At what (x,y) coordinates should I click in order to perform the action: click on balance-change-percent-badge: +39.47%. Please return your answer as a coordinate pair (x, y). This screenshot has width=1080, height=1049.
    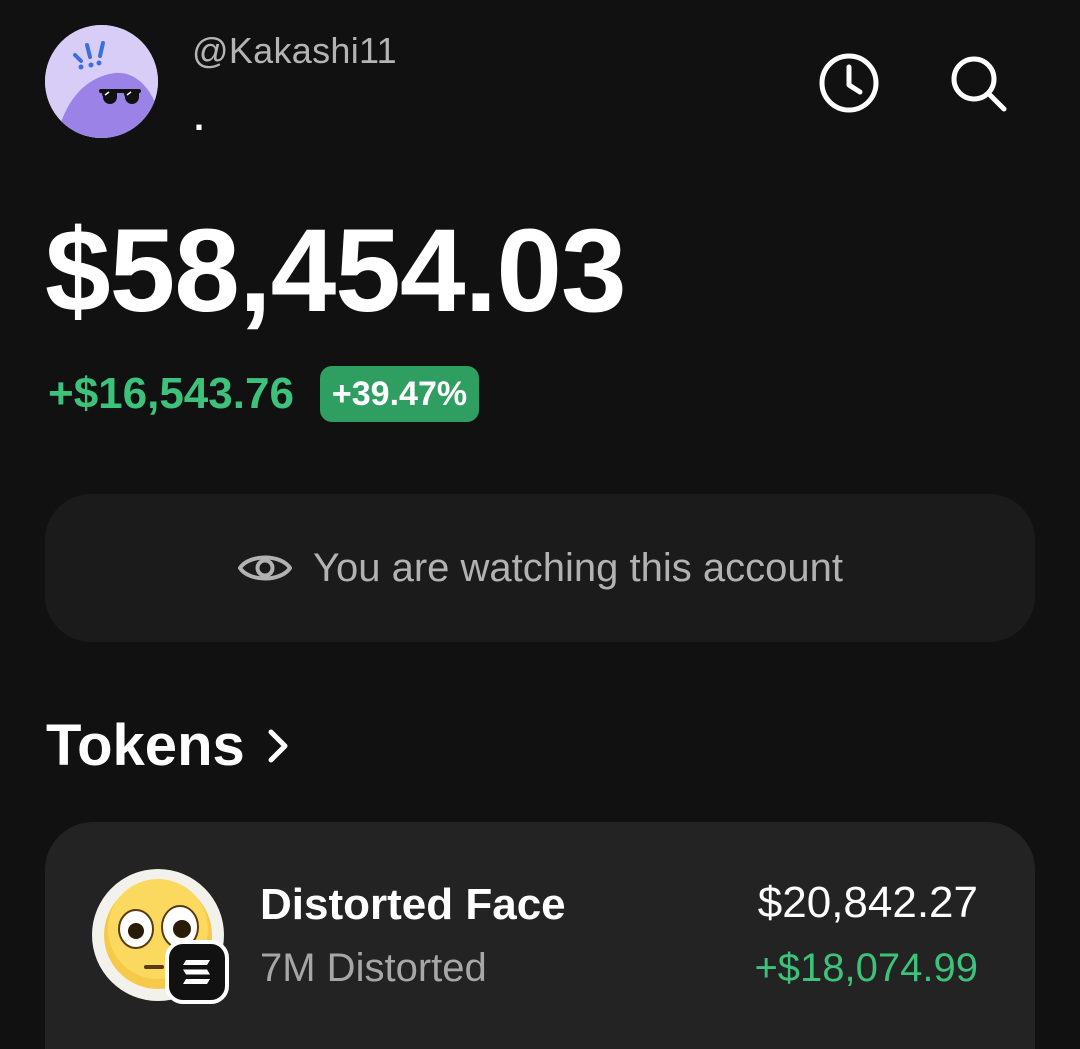
    Looking at the image, I should click on (399, 394).